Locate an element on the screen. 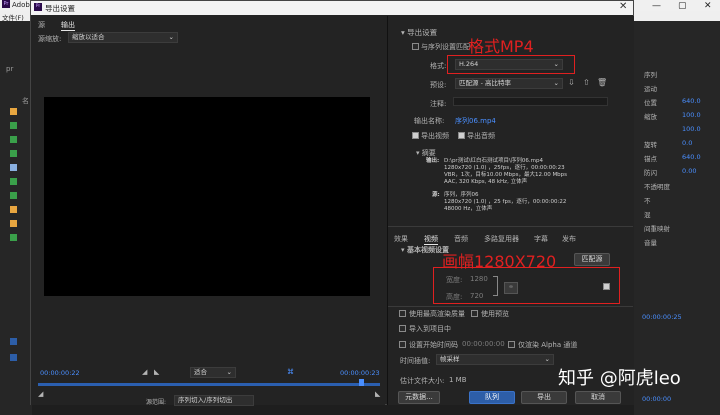 This screenshot has height=415, width=720. export-settings-header: ▾ 导出设置 is located at coordinates (419, 32).